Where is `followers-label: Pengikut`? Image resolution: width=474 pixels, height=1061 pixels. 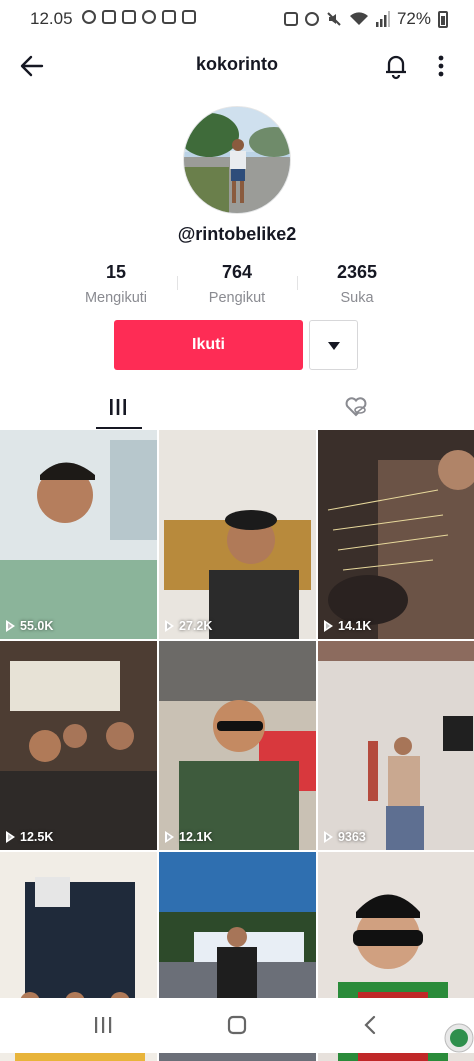
followers-label: Pengikut is located at coordinates (237, 298).